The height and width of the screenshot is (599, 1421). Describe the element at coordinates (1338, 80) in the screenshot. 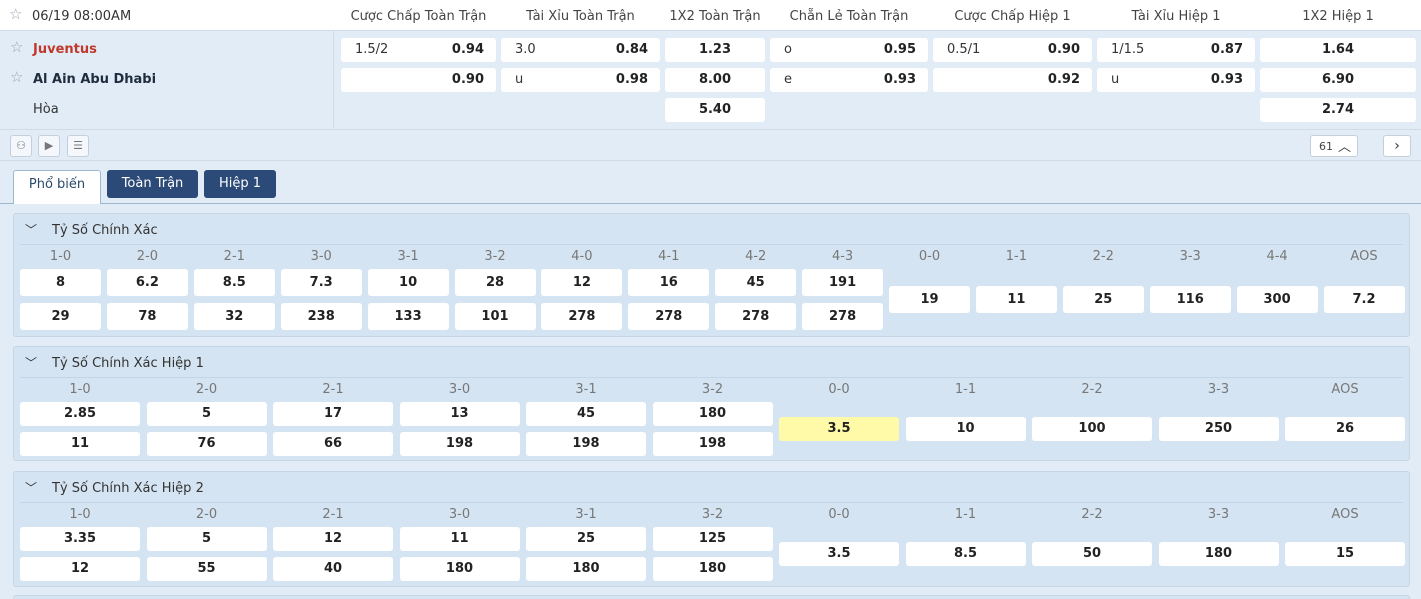

I see `odds-cell-1x2-h1-away: 6.90` at that location.